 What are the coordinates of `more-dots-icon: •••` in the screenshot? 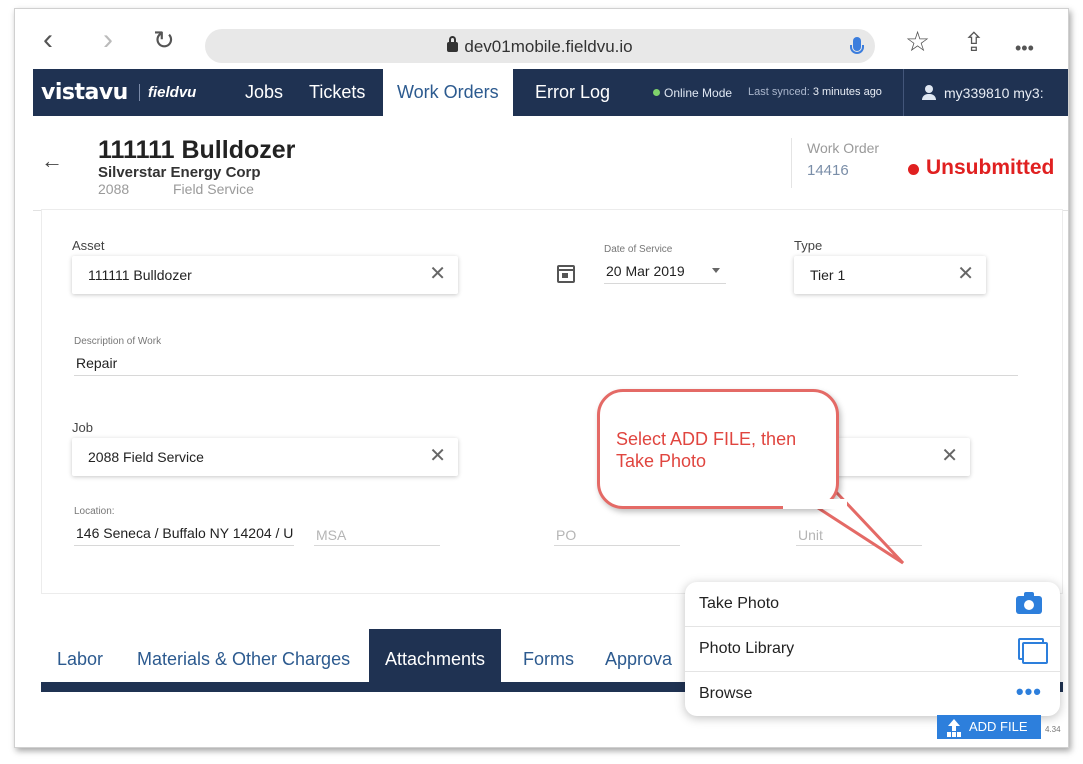 It's located at (1028, 691).